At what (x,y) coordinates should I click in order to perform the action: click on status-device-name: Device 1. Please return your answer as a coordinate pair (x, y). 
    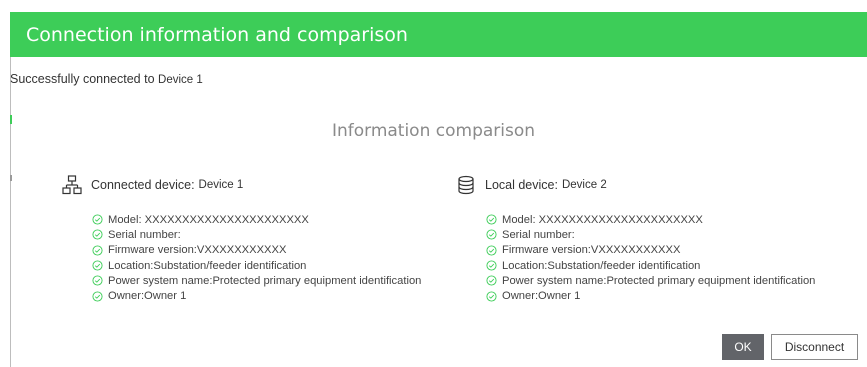
    Looking at the image, I should click on (180, 80).